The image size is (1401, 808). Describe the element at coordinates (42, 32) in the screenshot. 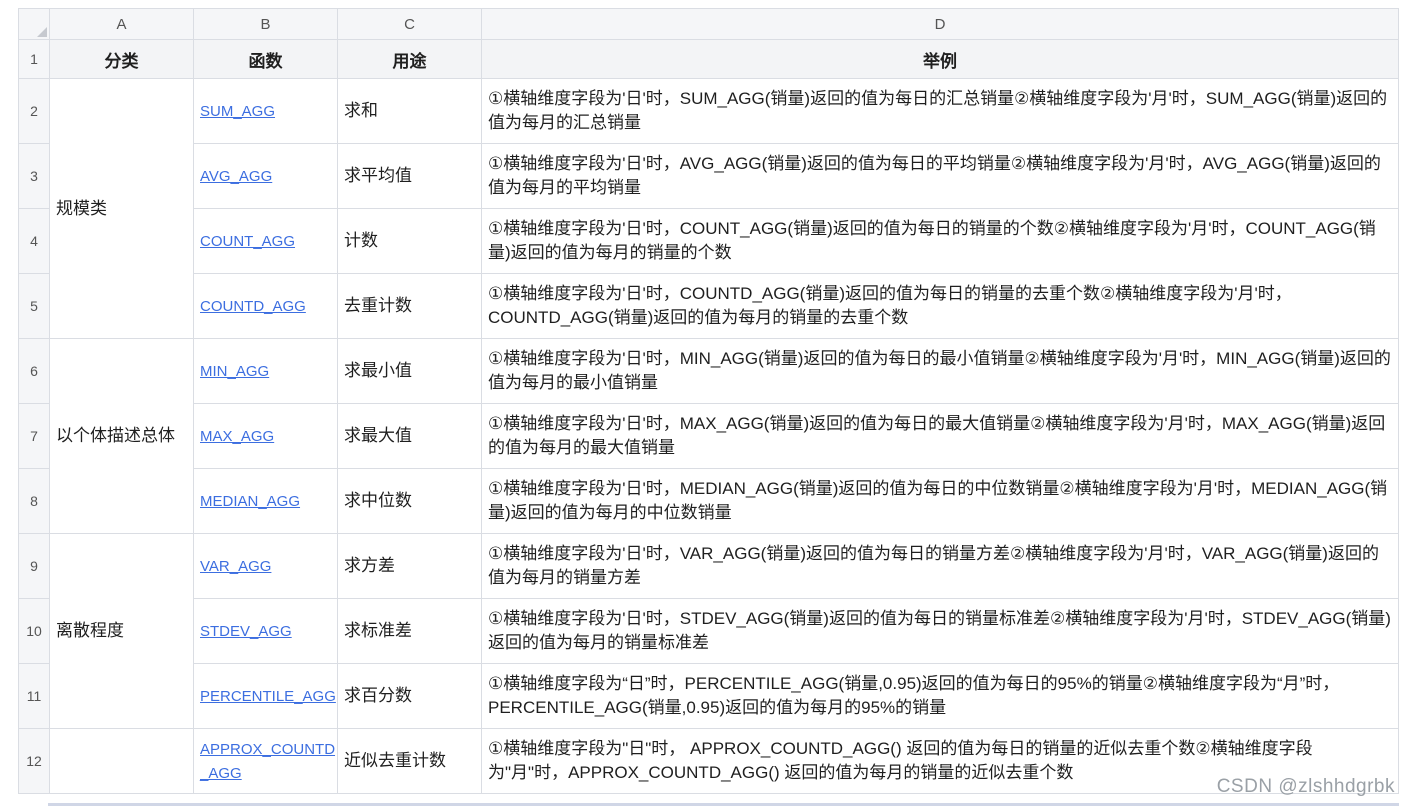

I see `select-all-triangle-icon` at that location.